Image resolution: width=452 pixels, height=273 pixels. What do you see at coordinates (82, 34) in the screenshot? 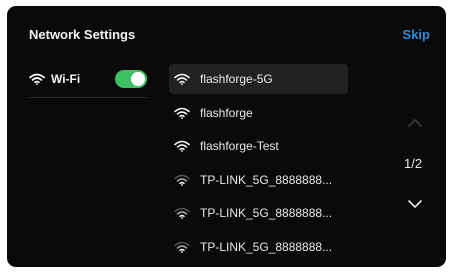
I see `page-title: Network Settings` at bounding box center [82, 34].